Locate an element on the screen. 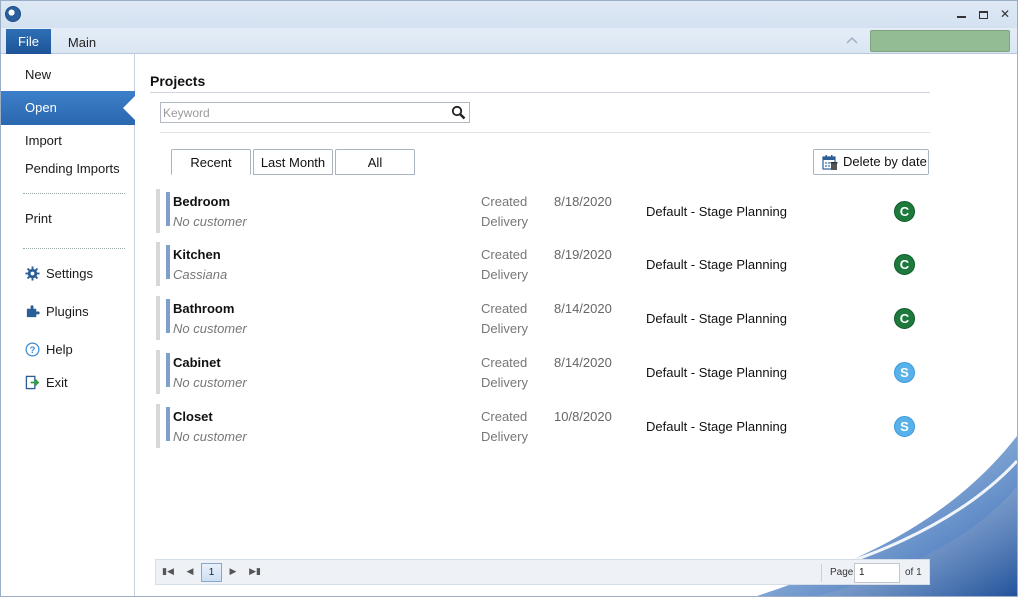 This screenshot has height=597, width=1018. page-input: 1 is located at coordinates (877, 573).